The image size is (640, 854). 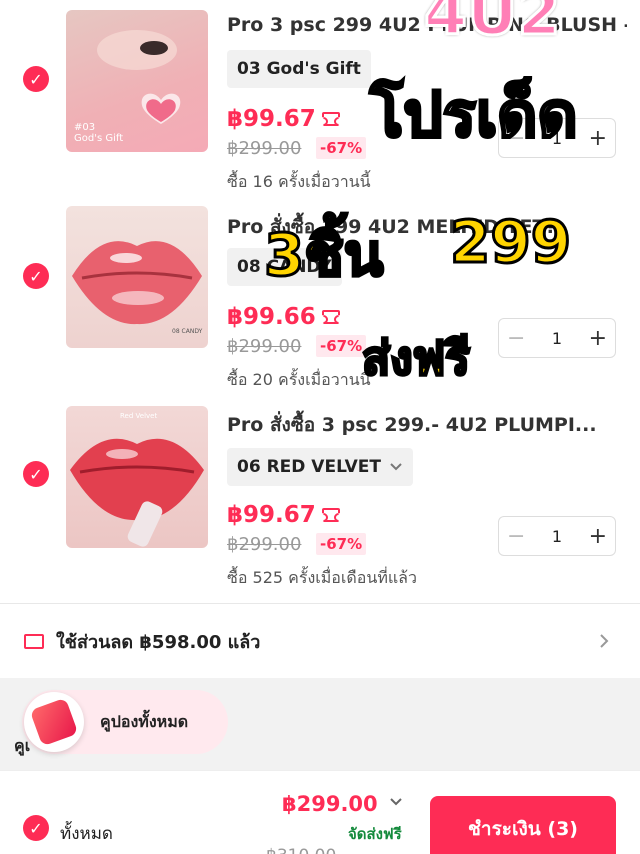 What do you see at coordinates (301, 850) in the screenshot?
I see `original-total-price: ฿310.00` at bounding box center [301, 850].